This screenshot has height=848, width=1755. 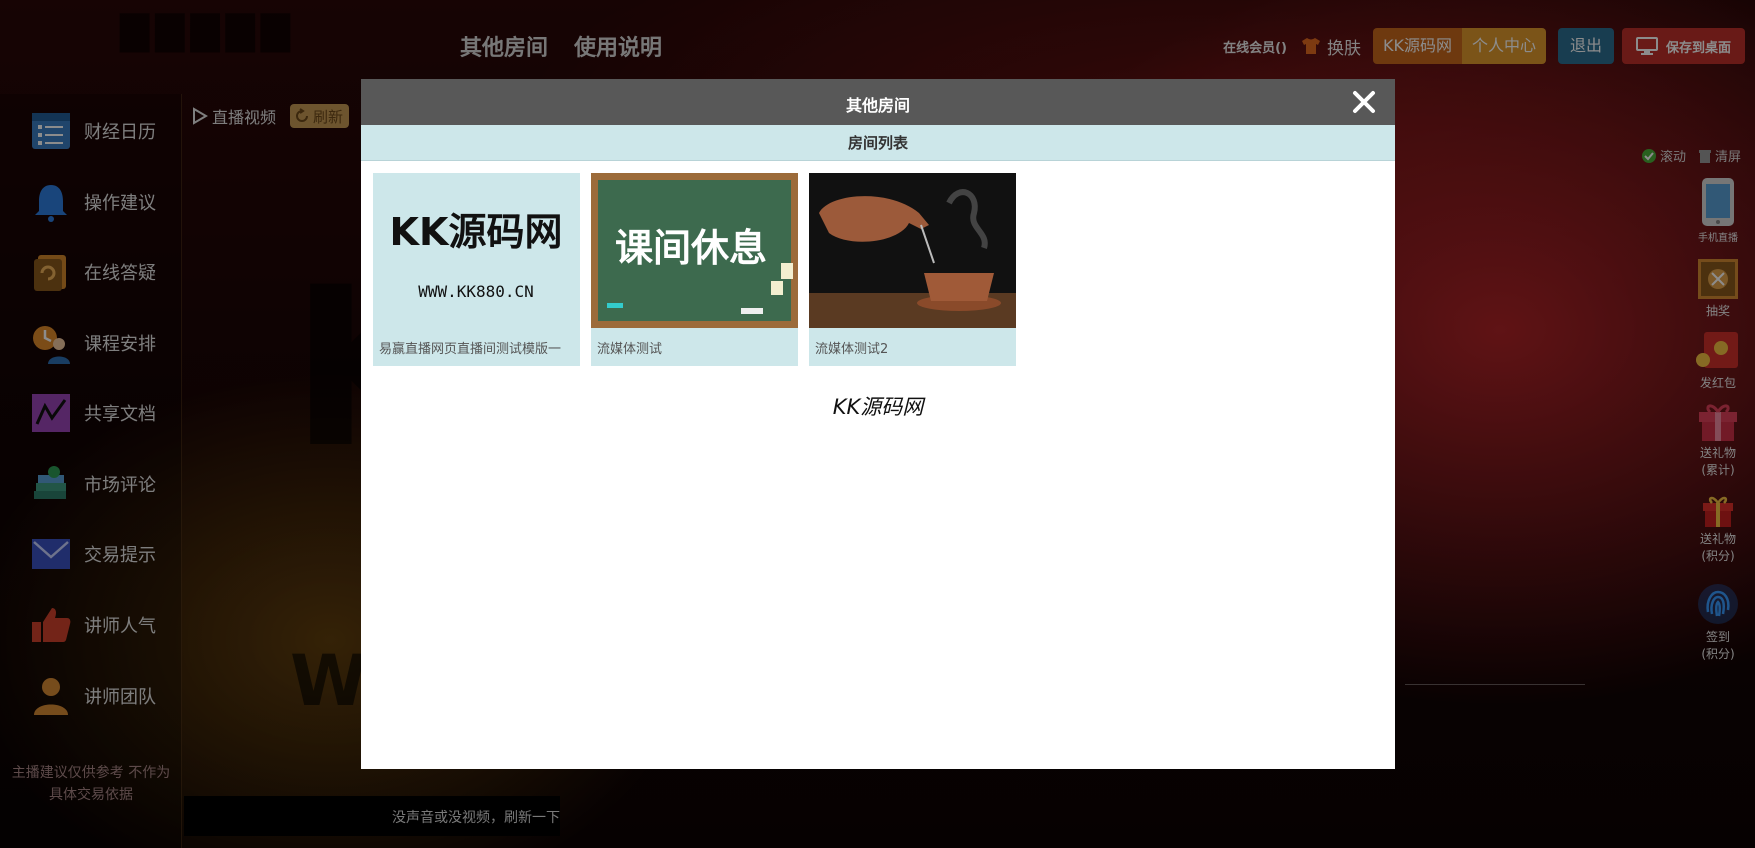 I want to click on room-card: 课间休息 流媒体测试, so click(x=694, y=269).